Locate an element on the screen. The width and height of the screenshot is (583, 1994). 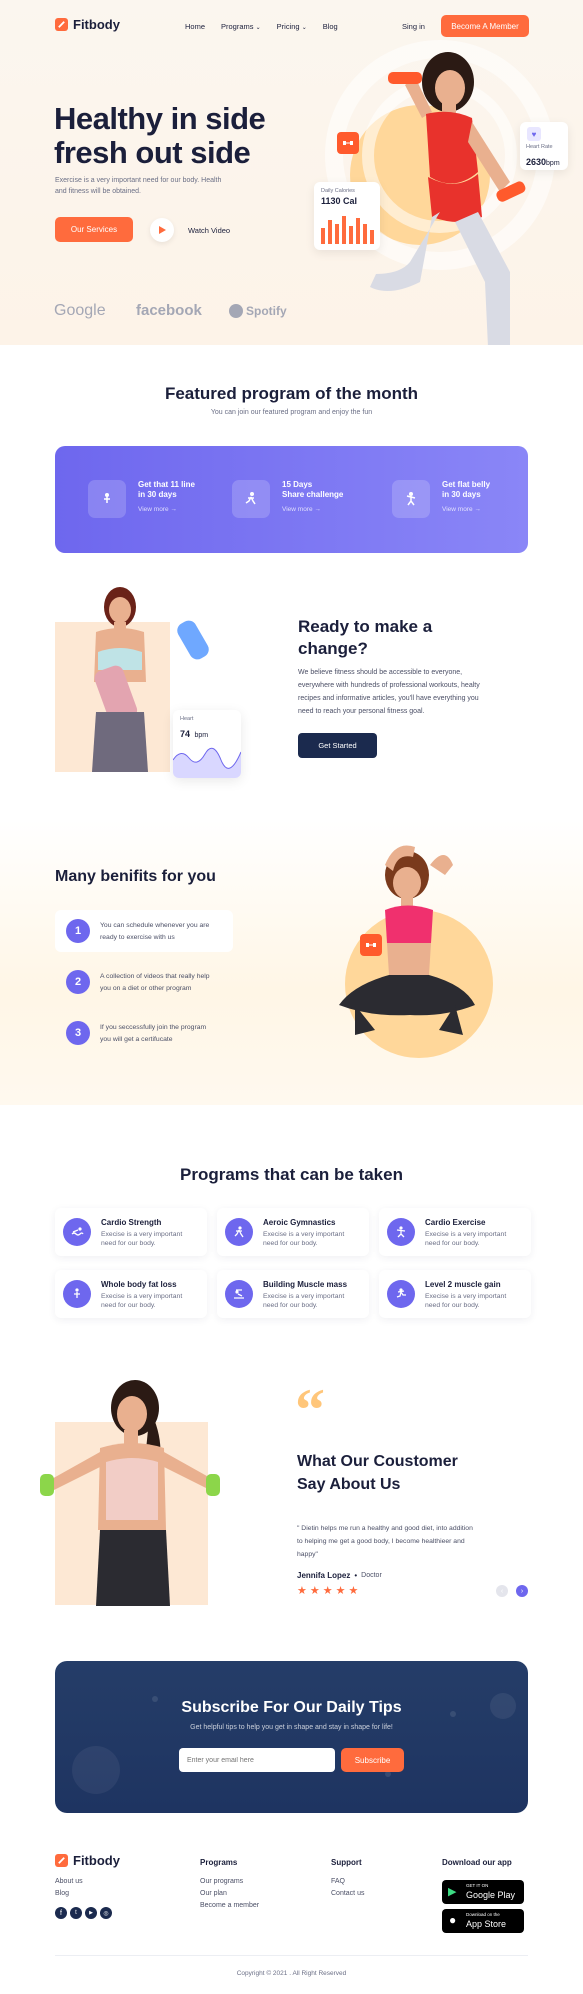
signin-link: Sing in is located at coordinates (413, 26).